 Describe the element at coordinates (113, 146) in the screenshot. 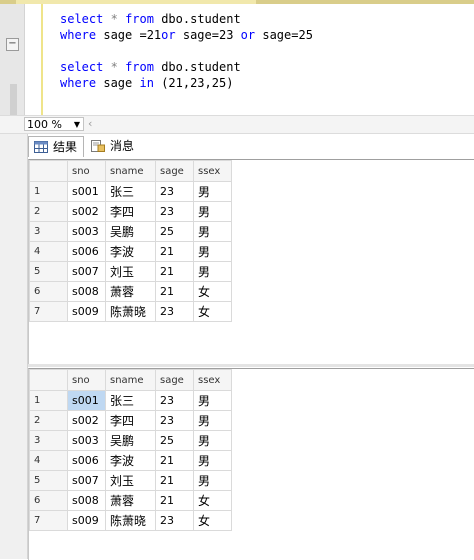

I see `tab-messages: 消息` at that location.